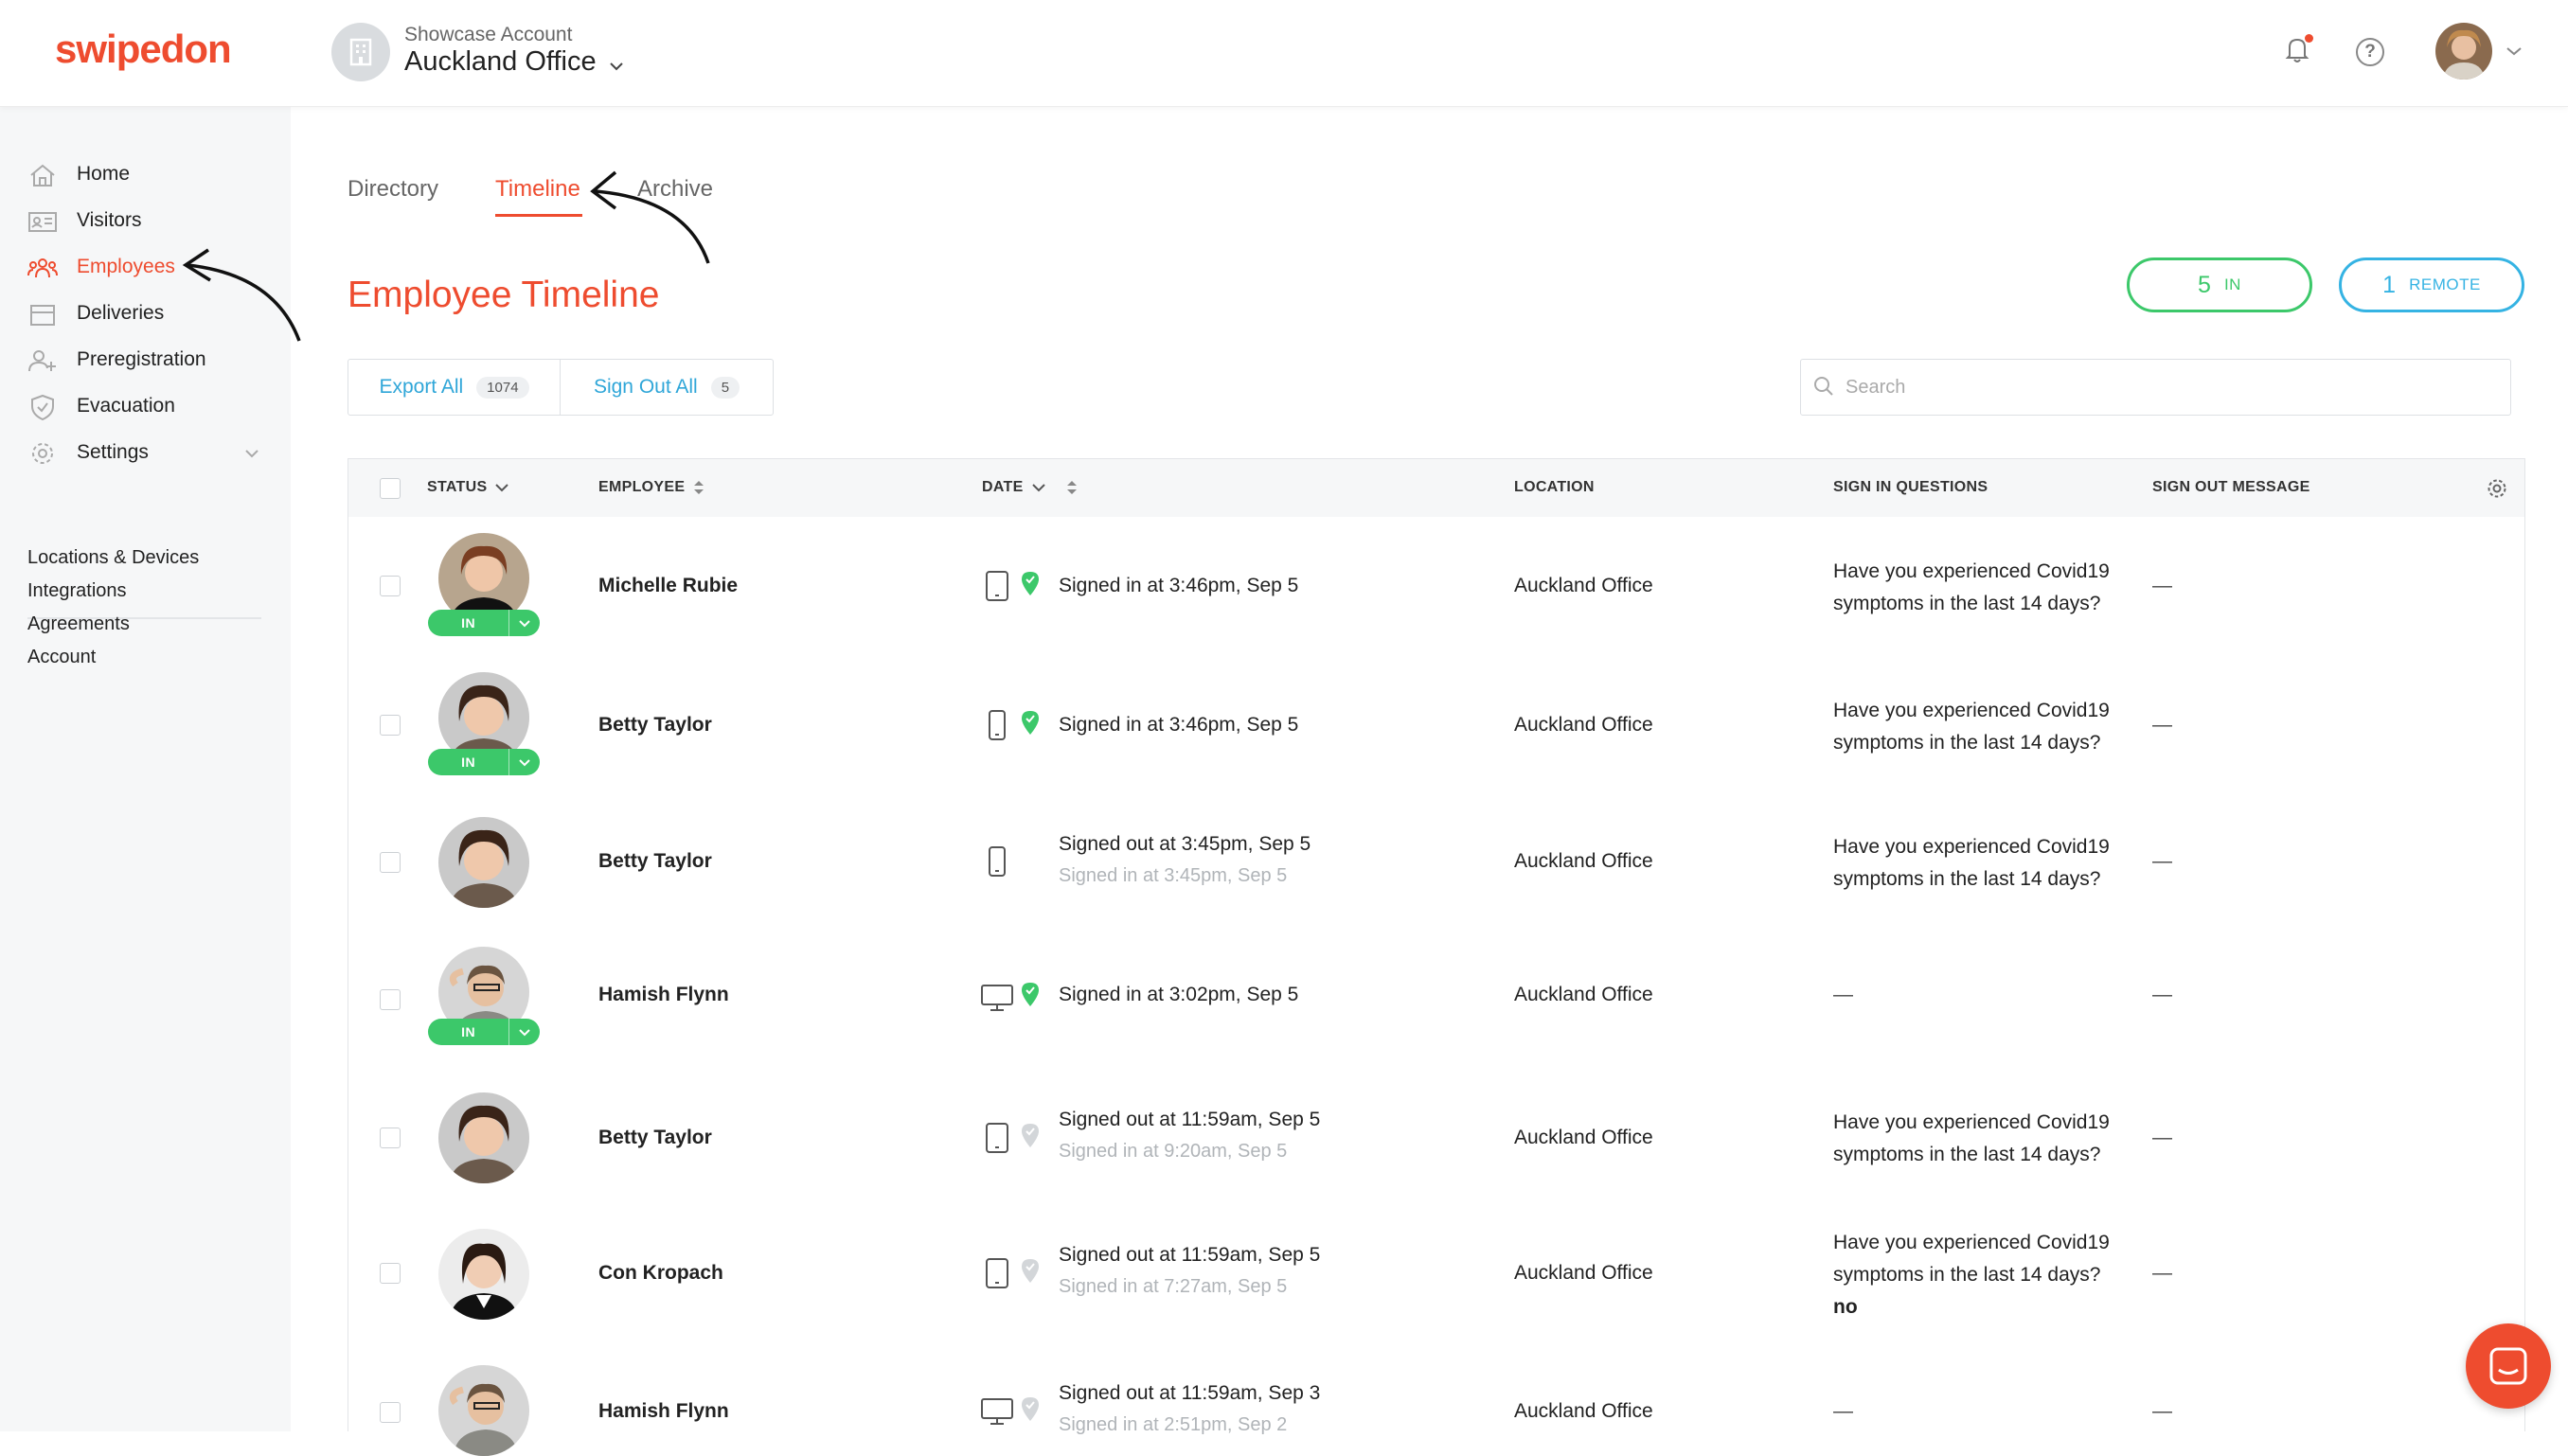  Describe the element at coordinates (141, 359) in the screenshot. I see `sidebar-item-label: Preregistration` at that location.